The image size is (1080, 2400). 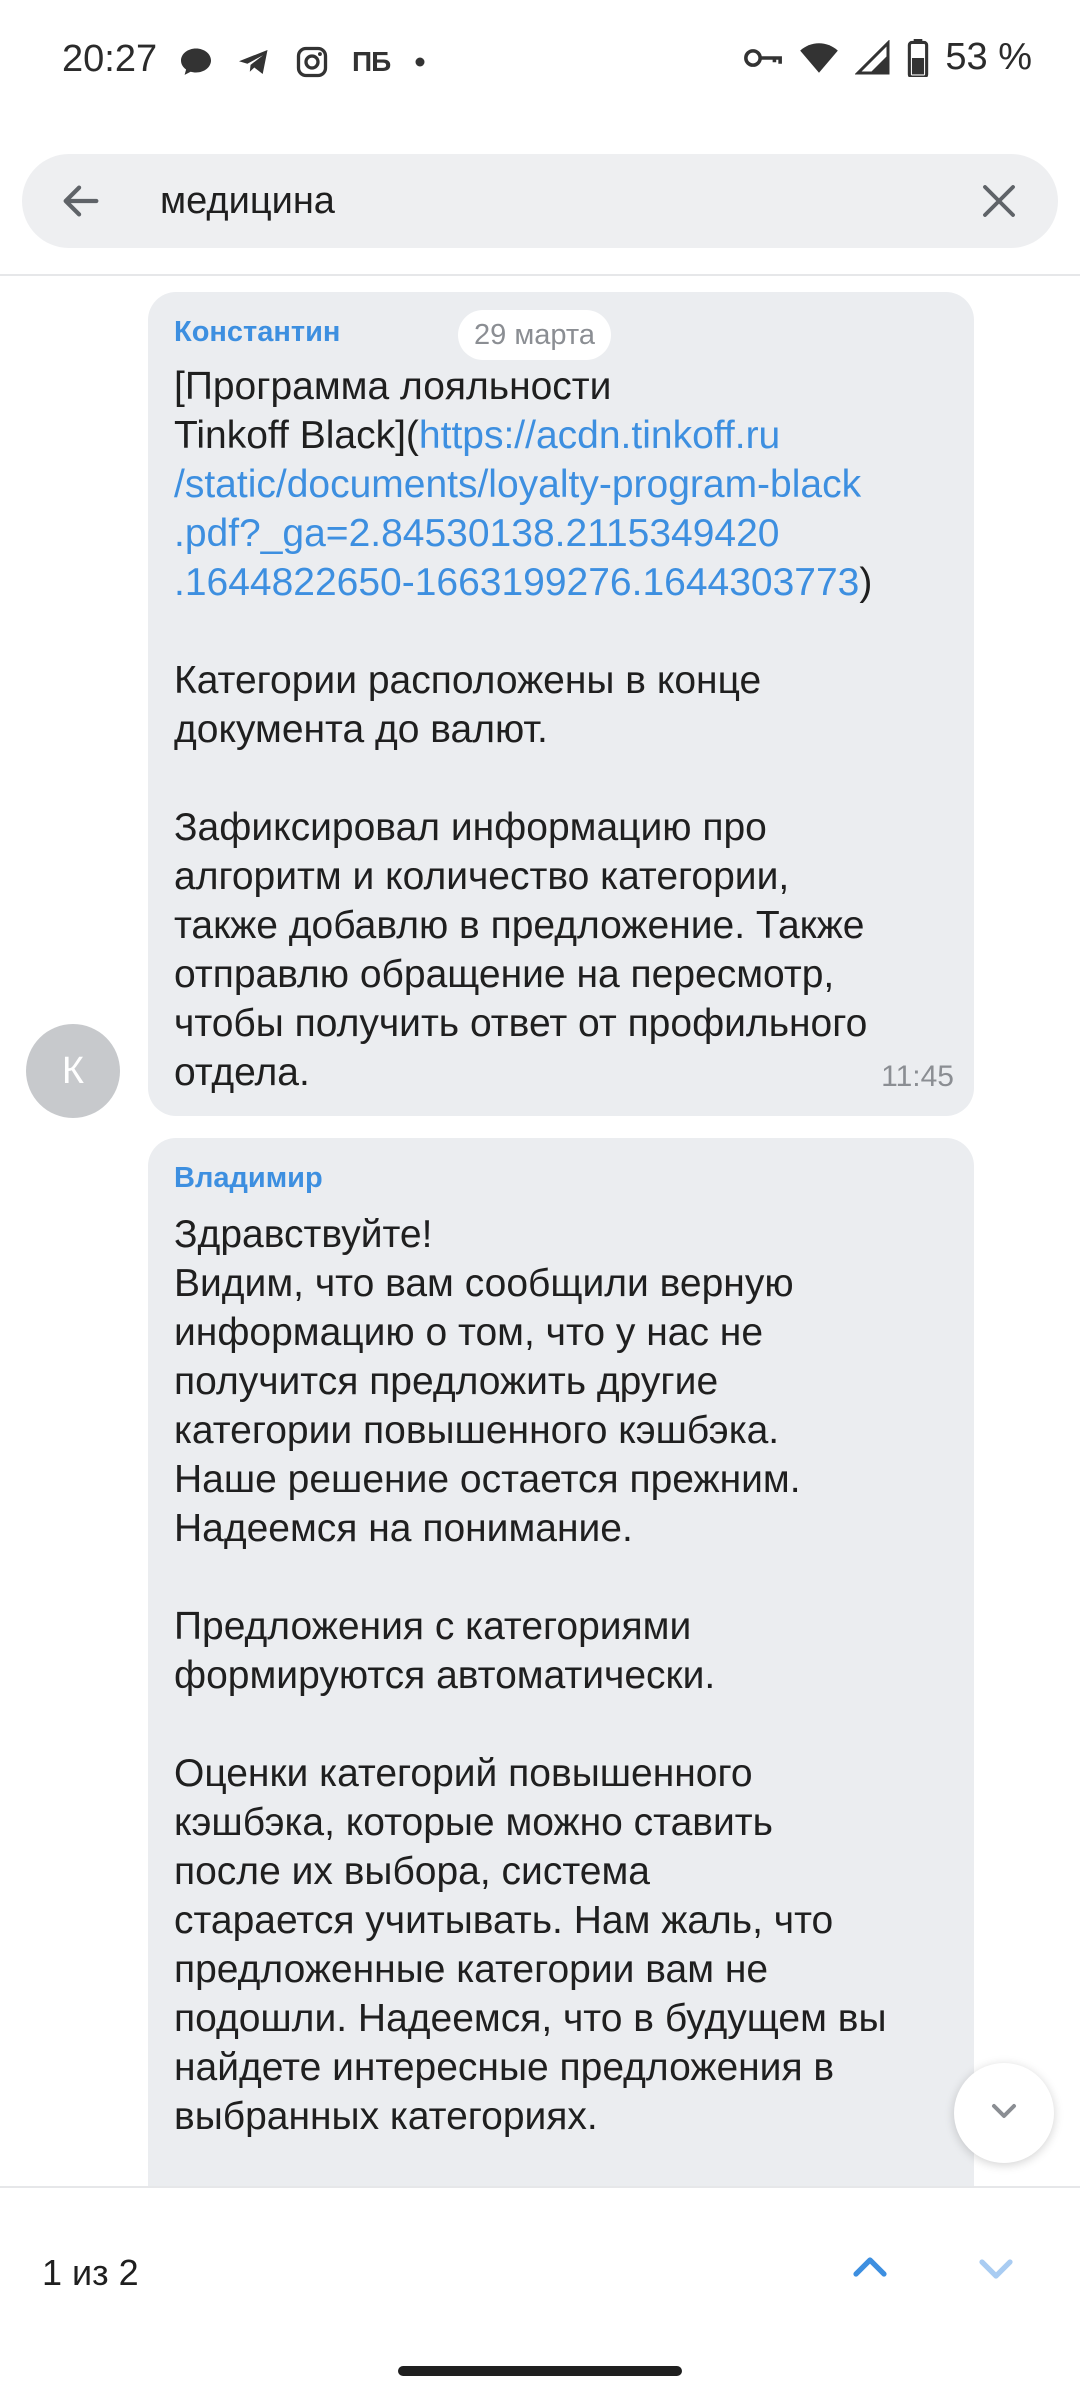 I want to click on arrow-left-icon, so click(x=81, y=201).